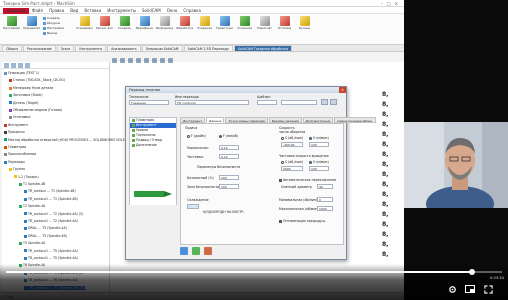 This screenshot has width=508, height=300. I want to click on ribbon-program-button: Программа, so click(11, 23).